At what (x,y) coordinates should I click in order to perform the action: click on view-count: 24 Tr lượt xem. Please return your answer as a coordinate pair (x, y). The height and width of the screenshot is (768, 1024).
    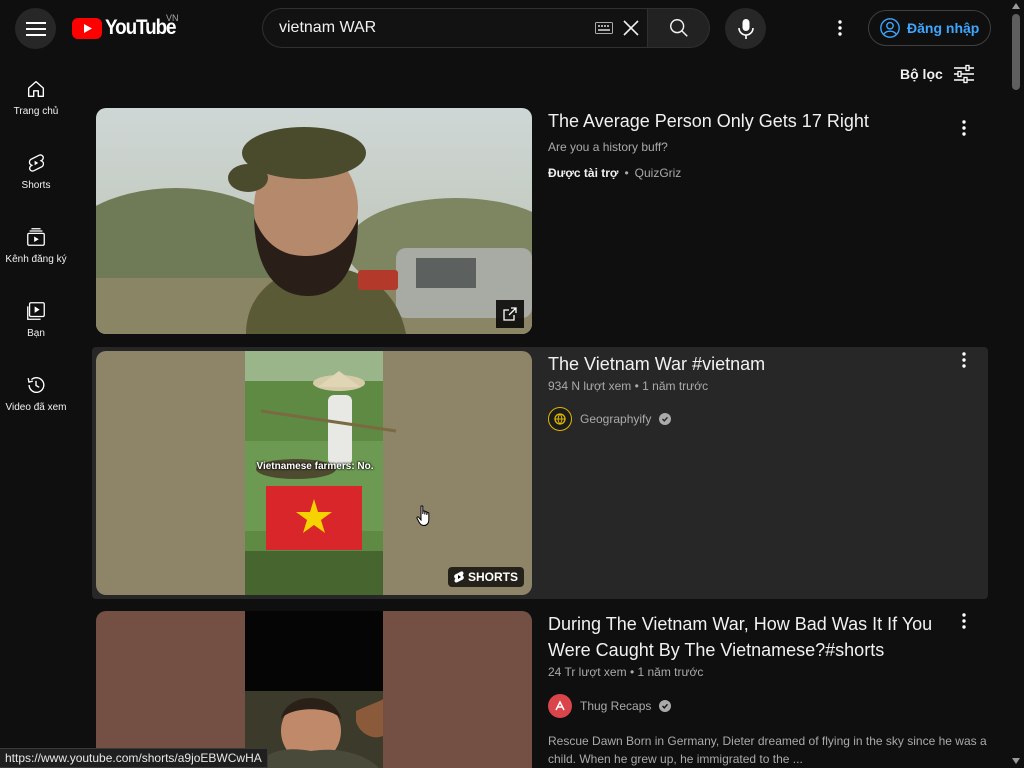
    Looking at the image, I should click on (587, 672).